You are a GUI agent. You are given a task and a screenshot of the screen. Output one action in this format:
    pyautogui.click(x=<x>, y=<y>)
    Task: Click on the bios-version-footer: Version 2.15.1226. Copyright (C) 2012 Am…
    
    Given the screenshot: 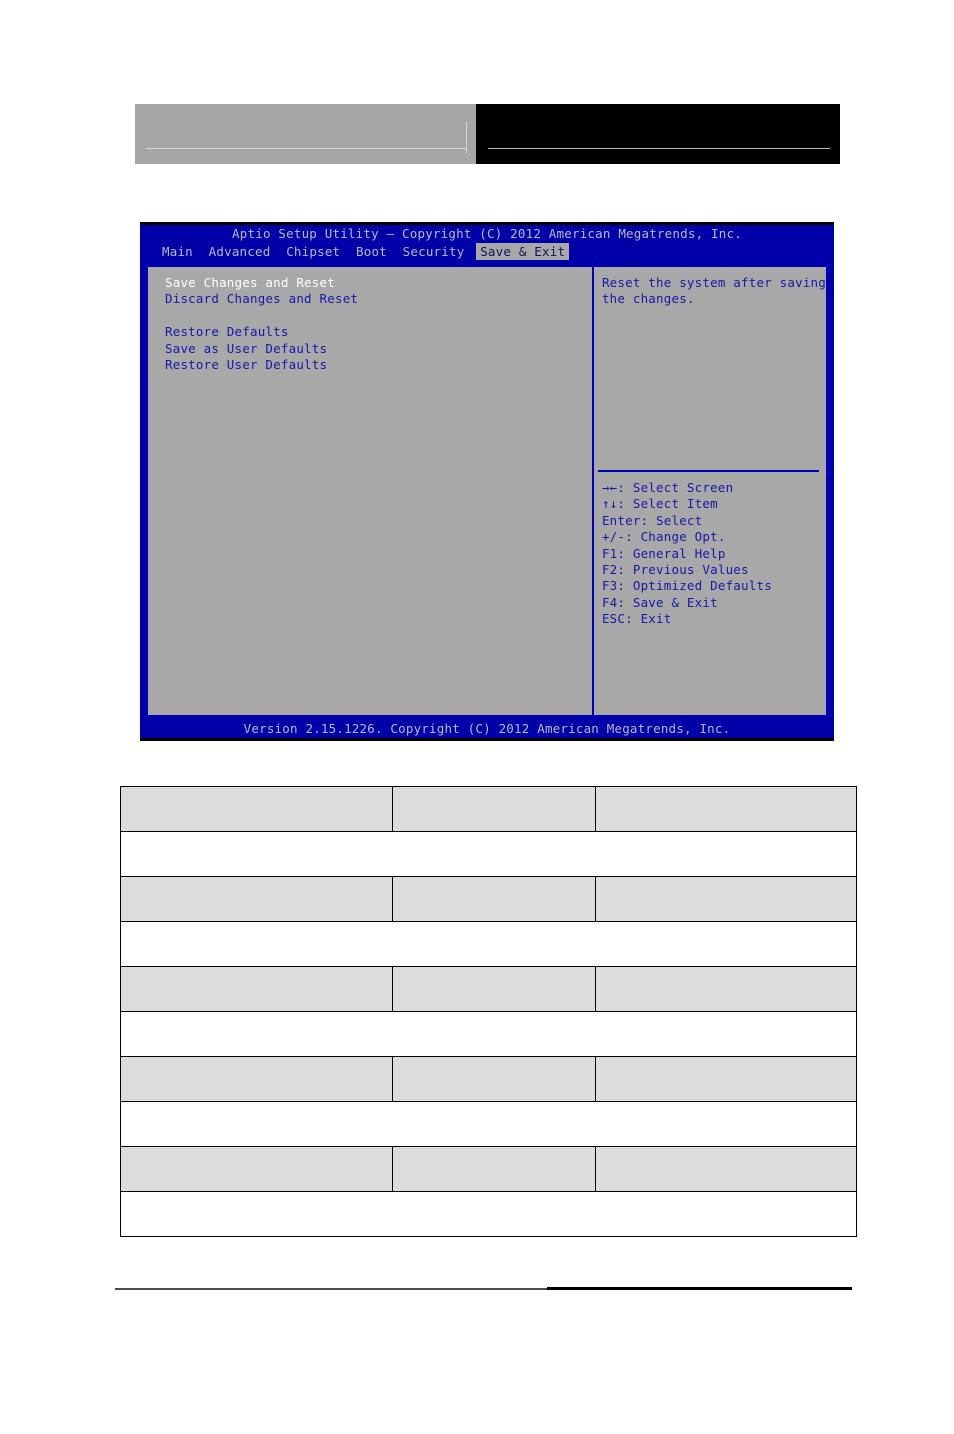 What is the action you would take?
    pyautogui.click(x=487, y=728)
    